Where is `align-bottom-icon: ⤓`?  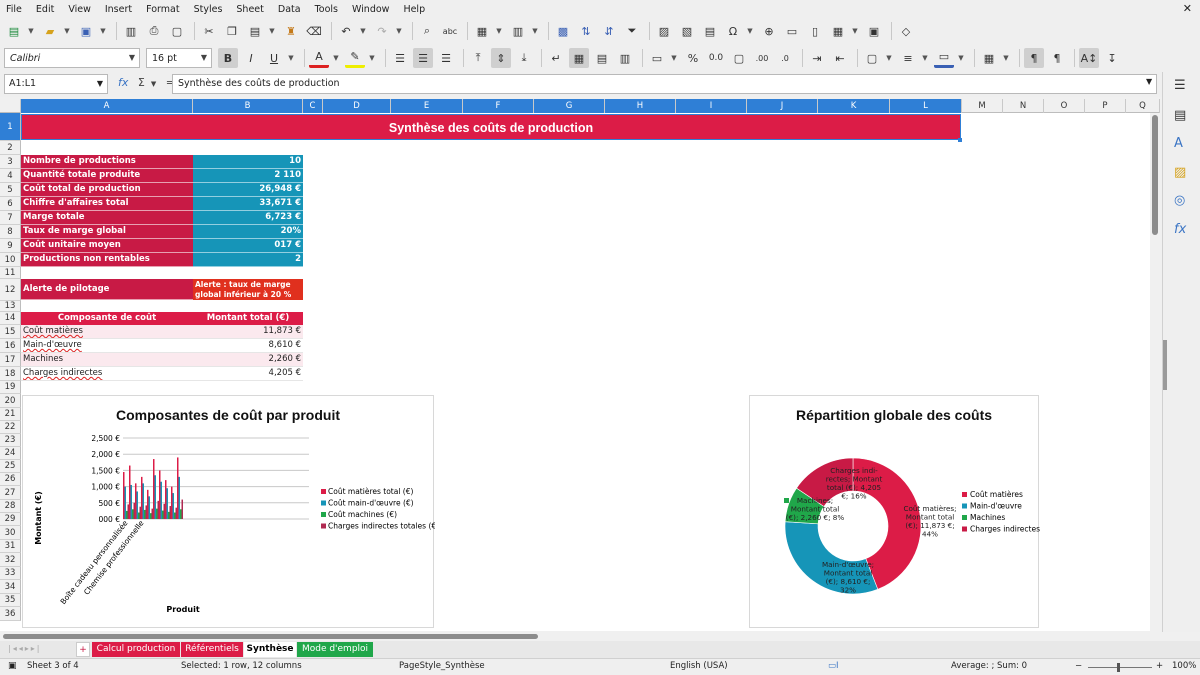
align-bottom-icon: ⤓ is located at coordinates (524, 58).